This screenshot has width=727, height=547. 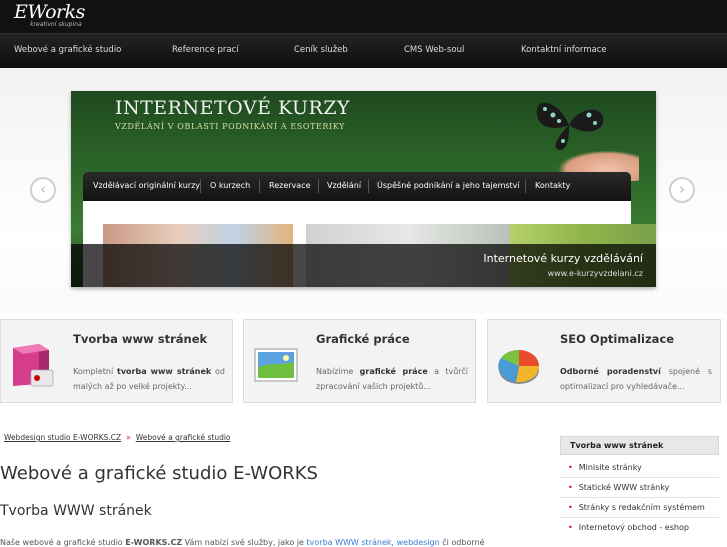 What do you see at coordinates (639, 445) in the screenshot?
I see `sidebar-heading: Tvorba www stránek` at bounding box center [639, 445].